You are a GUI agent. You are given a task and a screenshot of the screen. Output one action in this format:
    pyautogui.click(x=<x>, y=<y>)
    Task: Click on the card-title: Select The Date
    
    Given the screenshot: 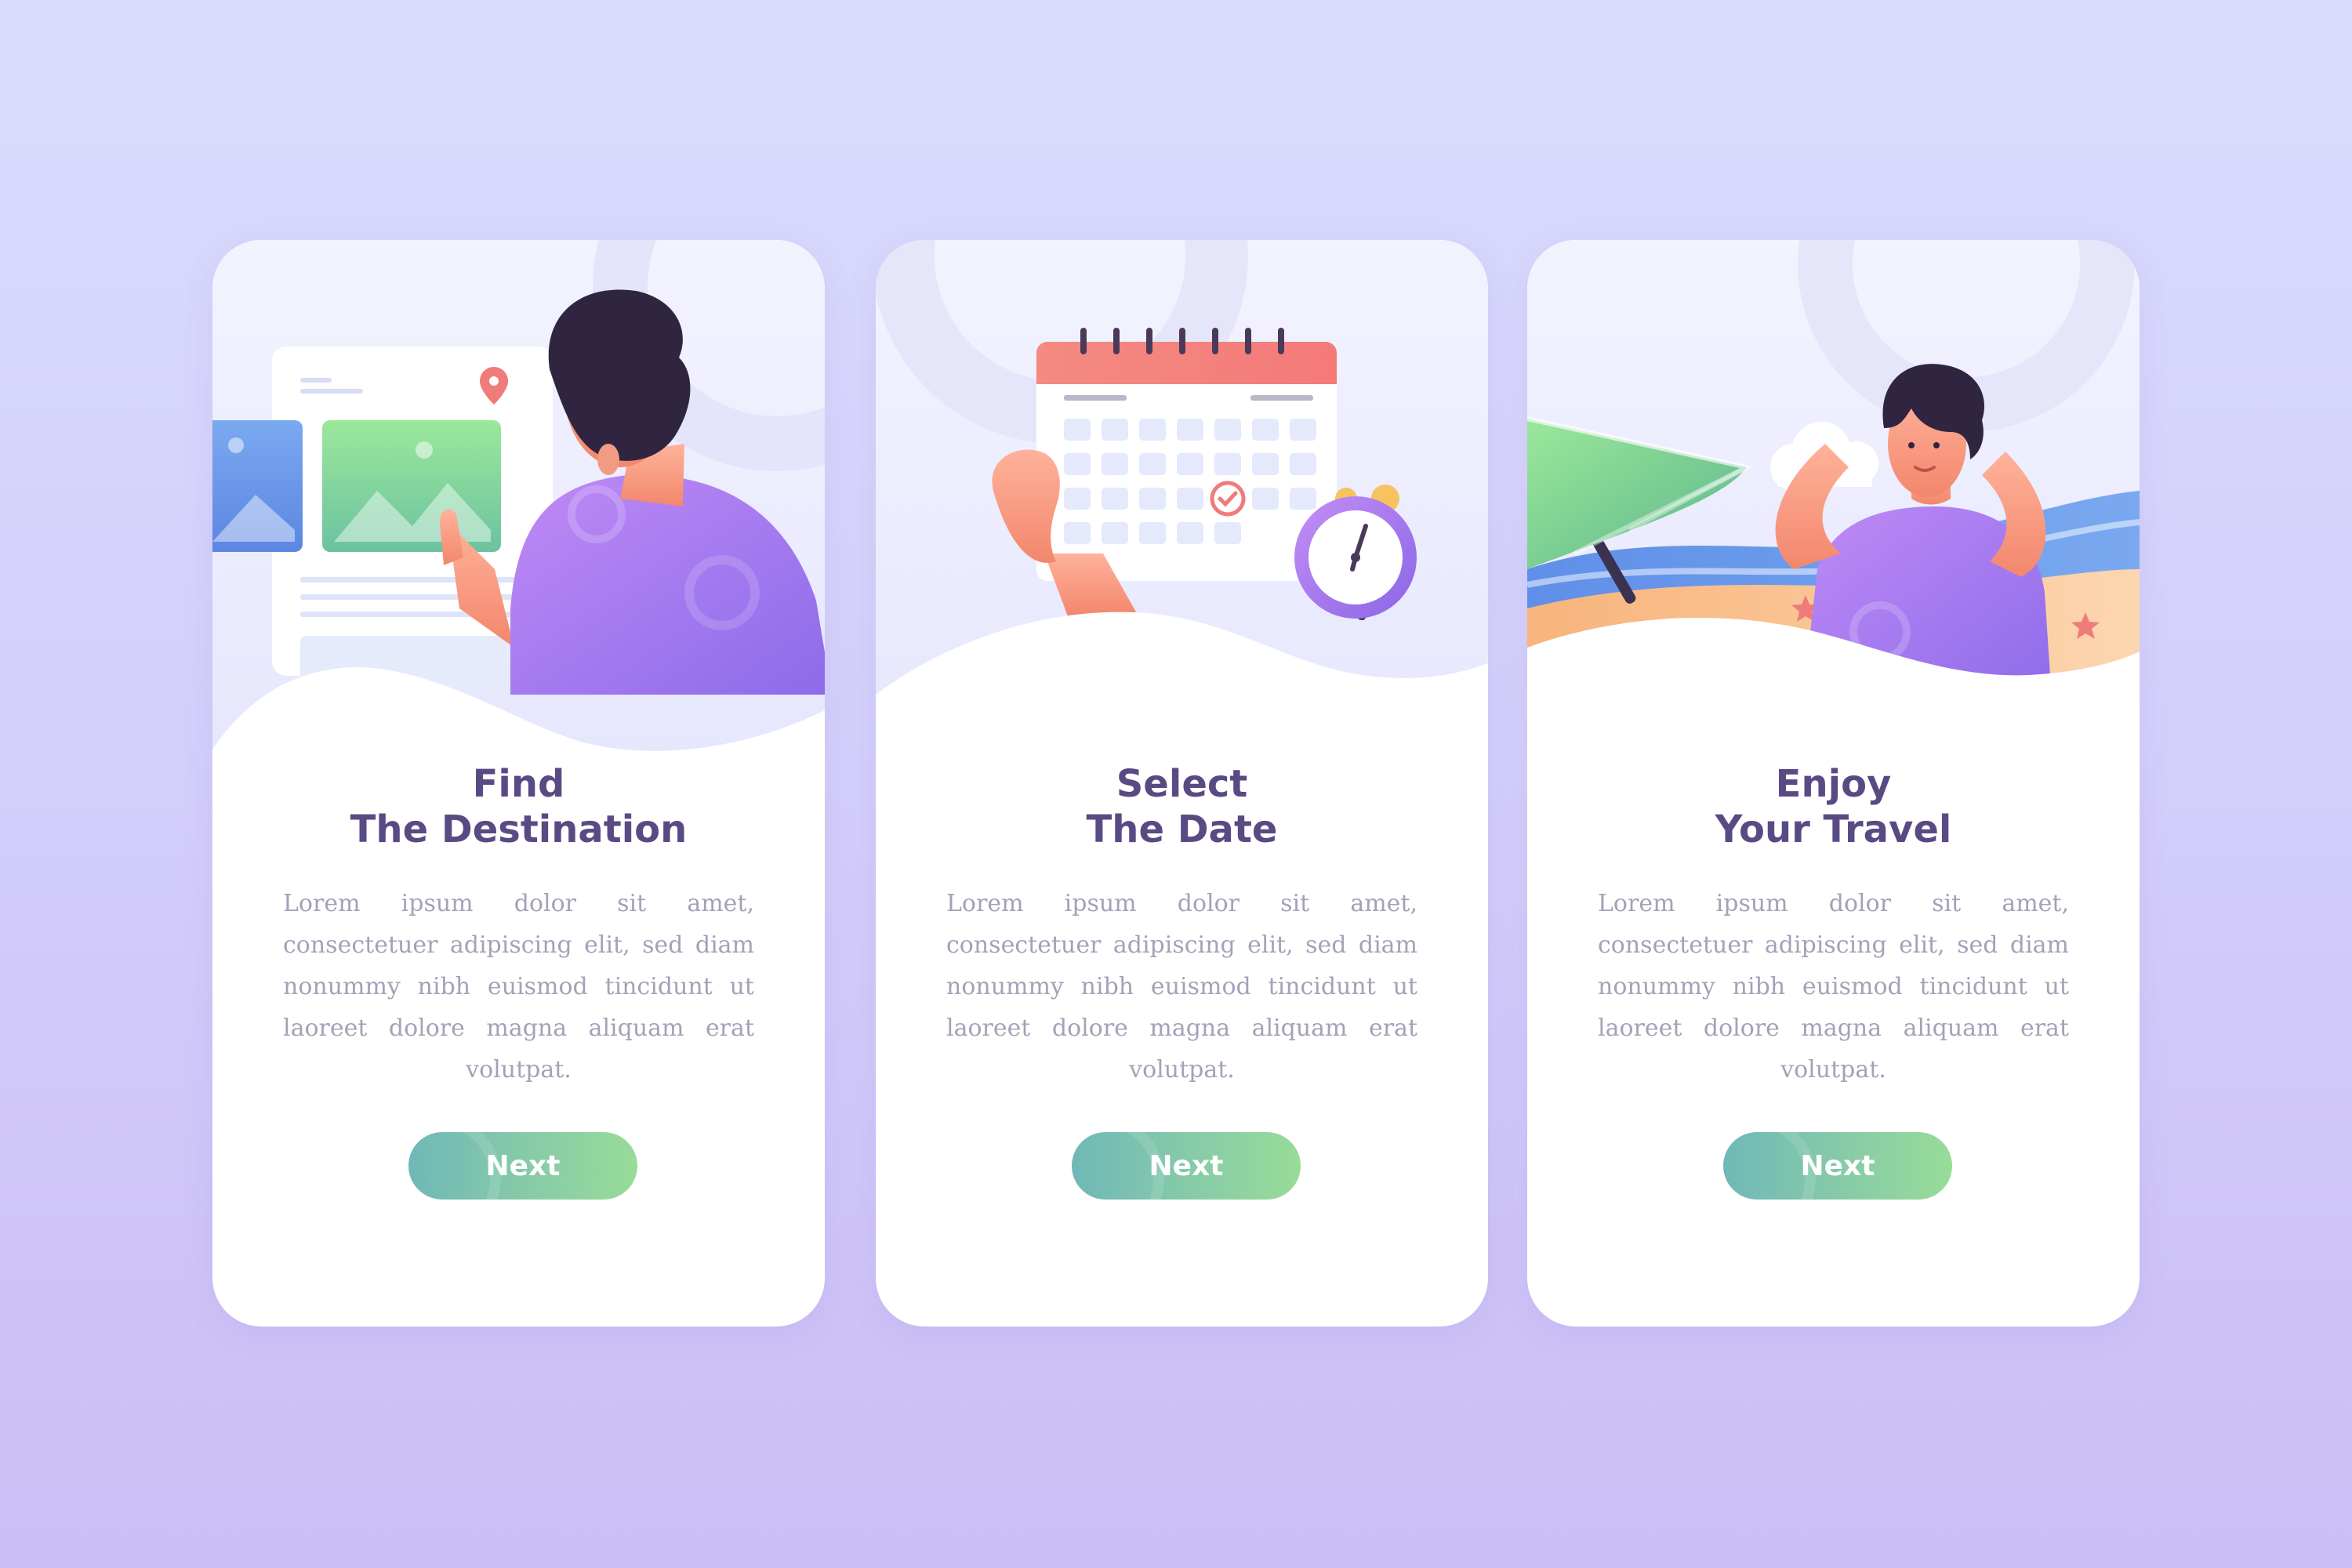 What is the action you would take?
    pyautogui.click(x=1182, y=806)
    